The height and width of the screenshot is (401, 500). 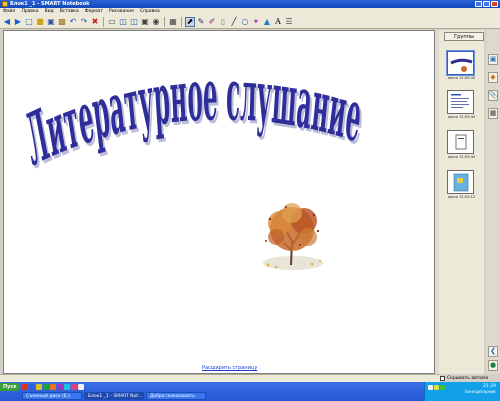 What do you see at coordinates (134, 22) in the screenshot?
I see `dual-page-icon: ◫` at bounding box center [134, 22].